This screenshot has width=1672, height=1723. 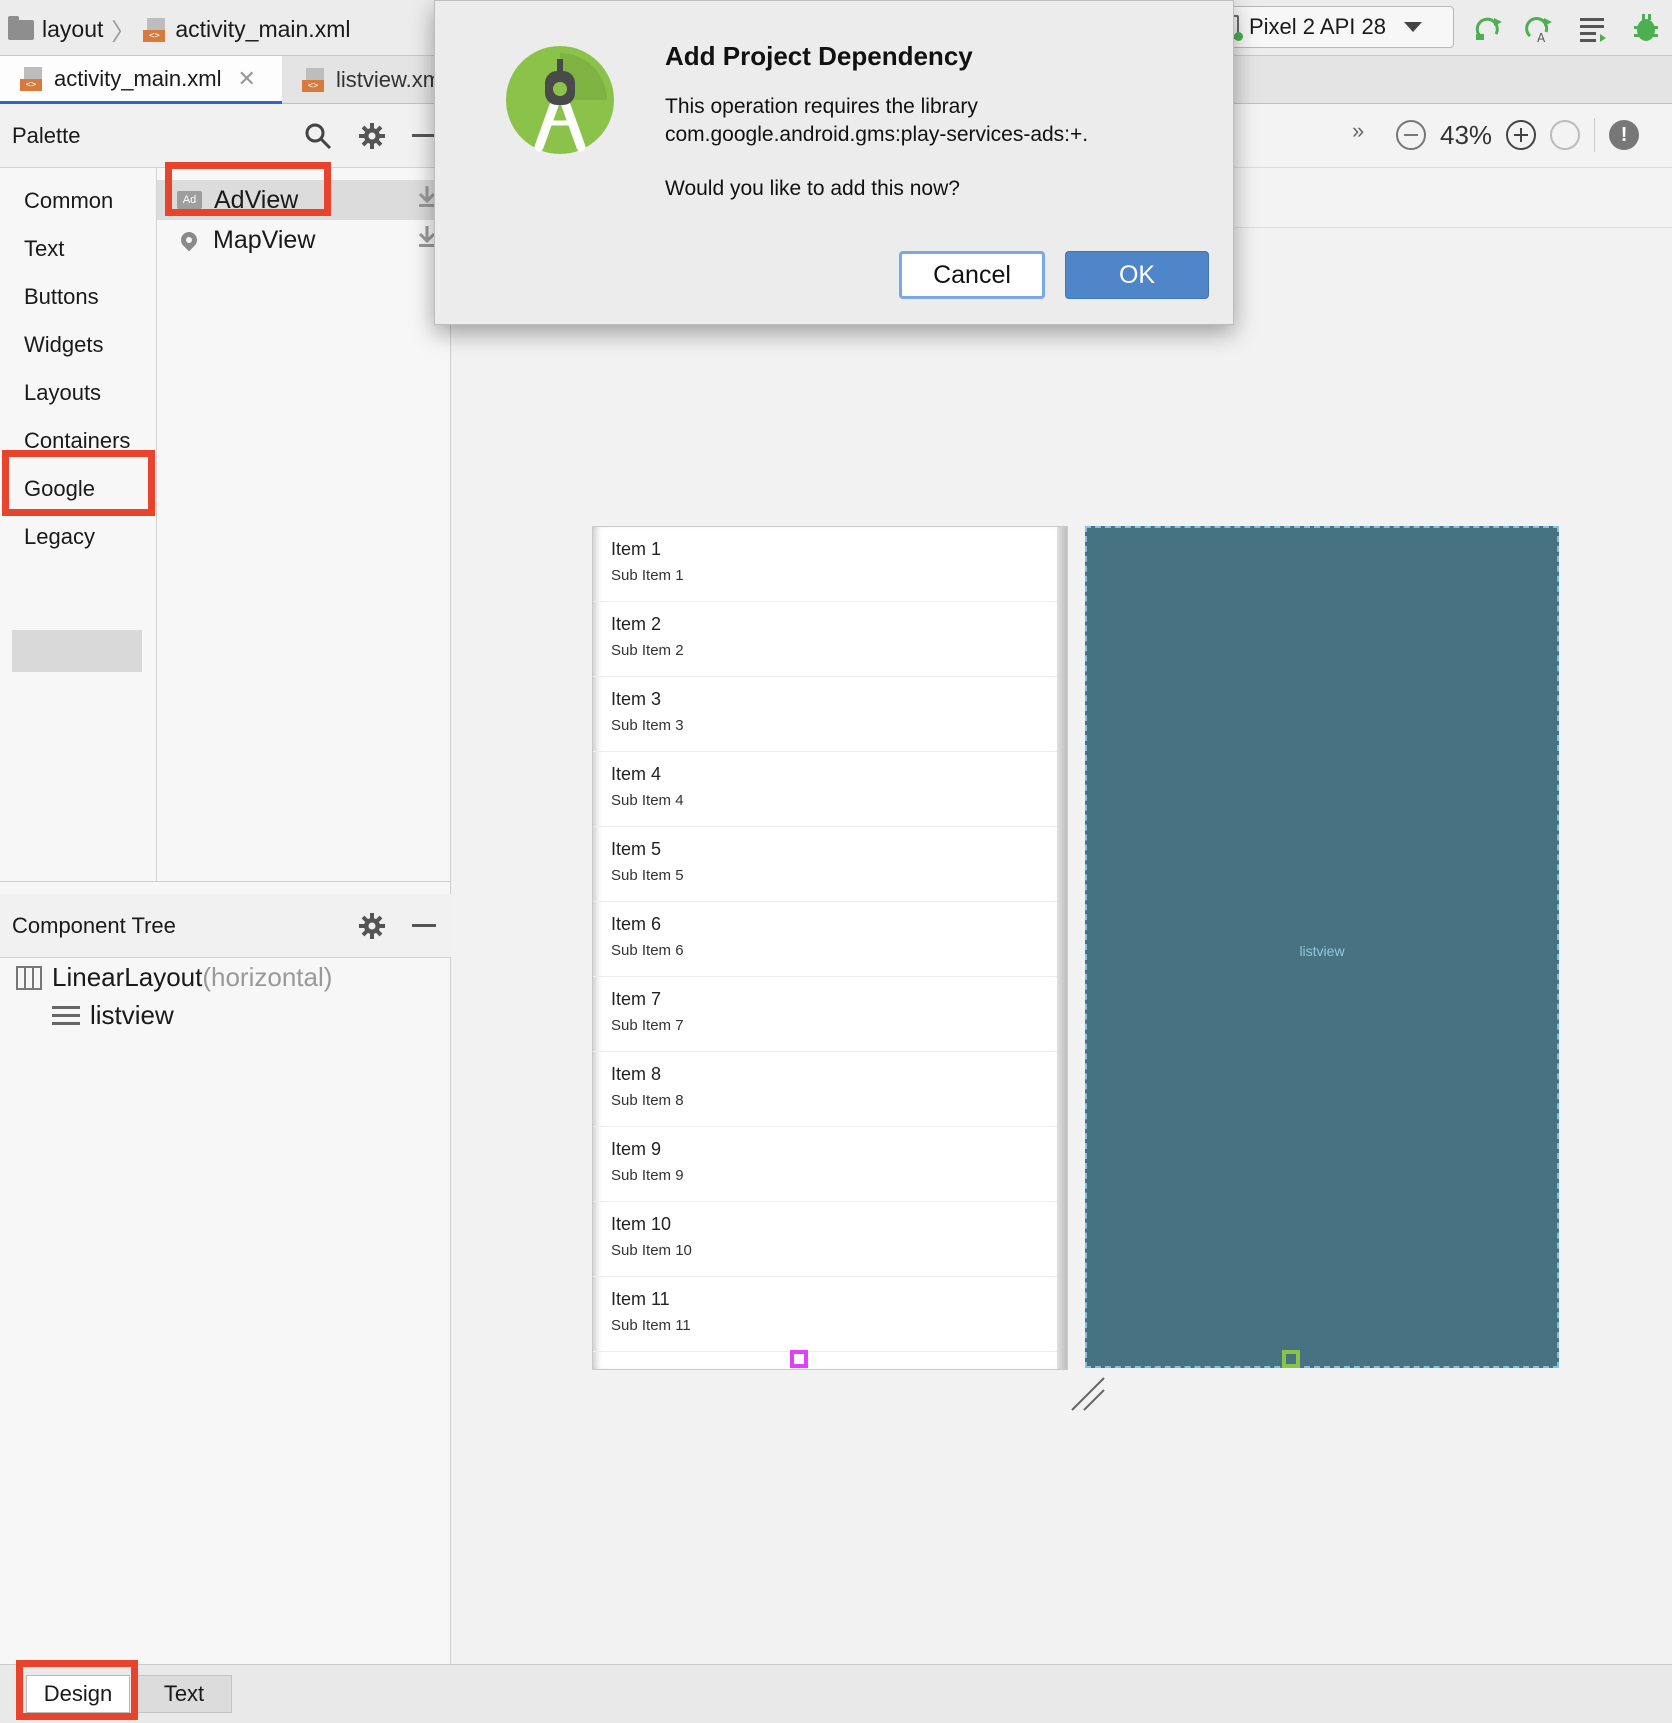 I want to click on list-item-subtitle: Sub Item 3, so click(x=647, y=725).